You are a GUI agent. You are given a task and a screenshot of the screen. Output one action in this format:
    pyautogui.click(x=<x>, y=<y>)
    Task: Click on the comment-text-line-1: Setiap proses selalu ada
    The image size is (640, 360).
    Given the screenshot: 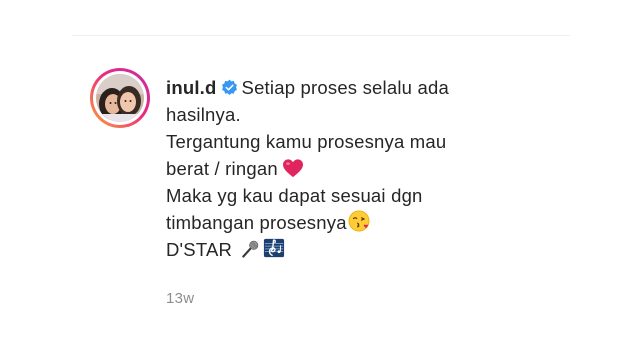 What is the action you would take?
    pyautogui.click(x=345, y=87)
    